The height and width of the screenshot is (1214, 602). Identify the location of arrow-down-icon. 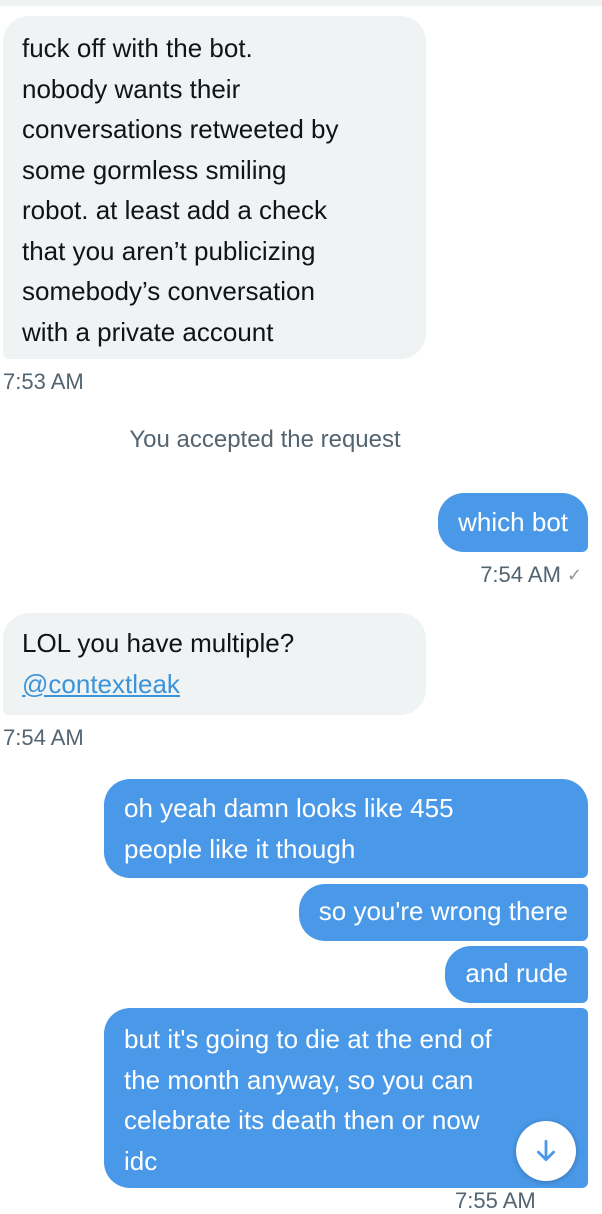
(546, 1150).